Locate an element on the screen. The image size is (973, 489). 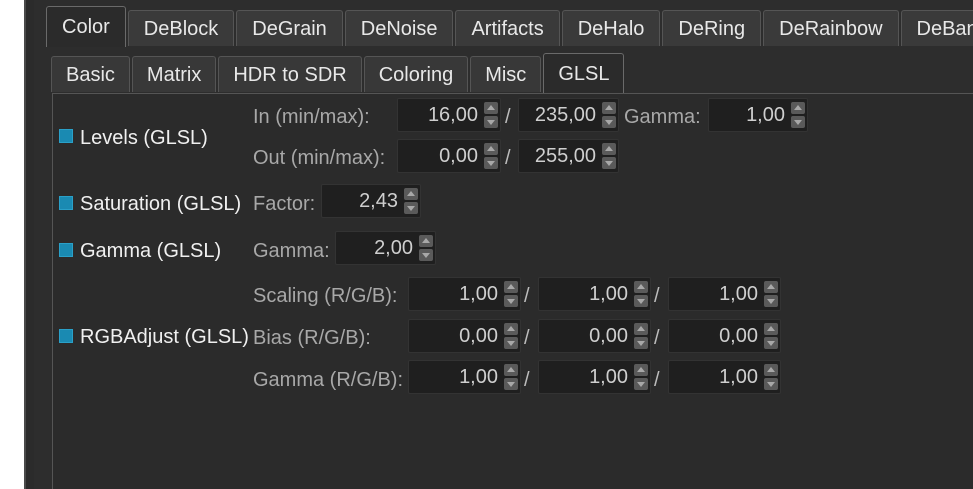
rgbadjust-bias-b-spinbox: 0,00 is located at coordinates (724, 336).